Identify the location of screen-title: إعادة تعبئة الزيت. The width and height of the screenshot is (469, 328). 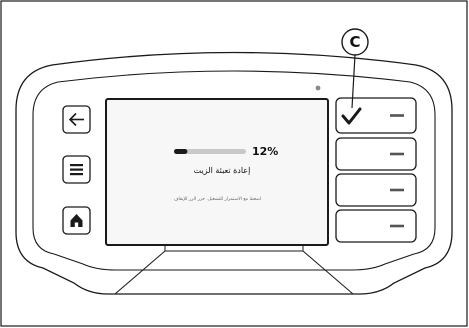
(222, 170).